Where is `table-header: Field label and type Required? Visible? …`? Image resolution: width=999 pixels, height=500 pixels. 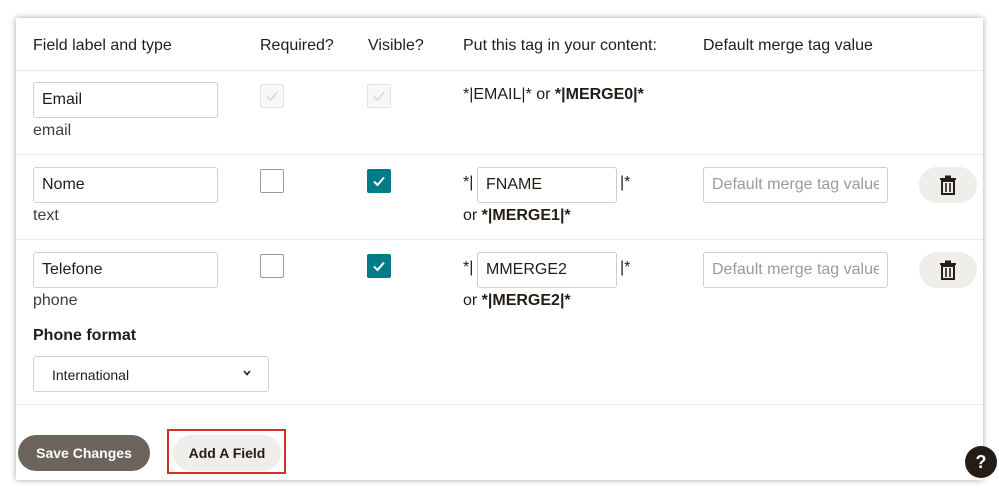 table-header: Field label and type Required? Visible? … is located at coordinates (499, 44).